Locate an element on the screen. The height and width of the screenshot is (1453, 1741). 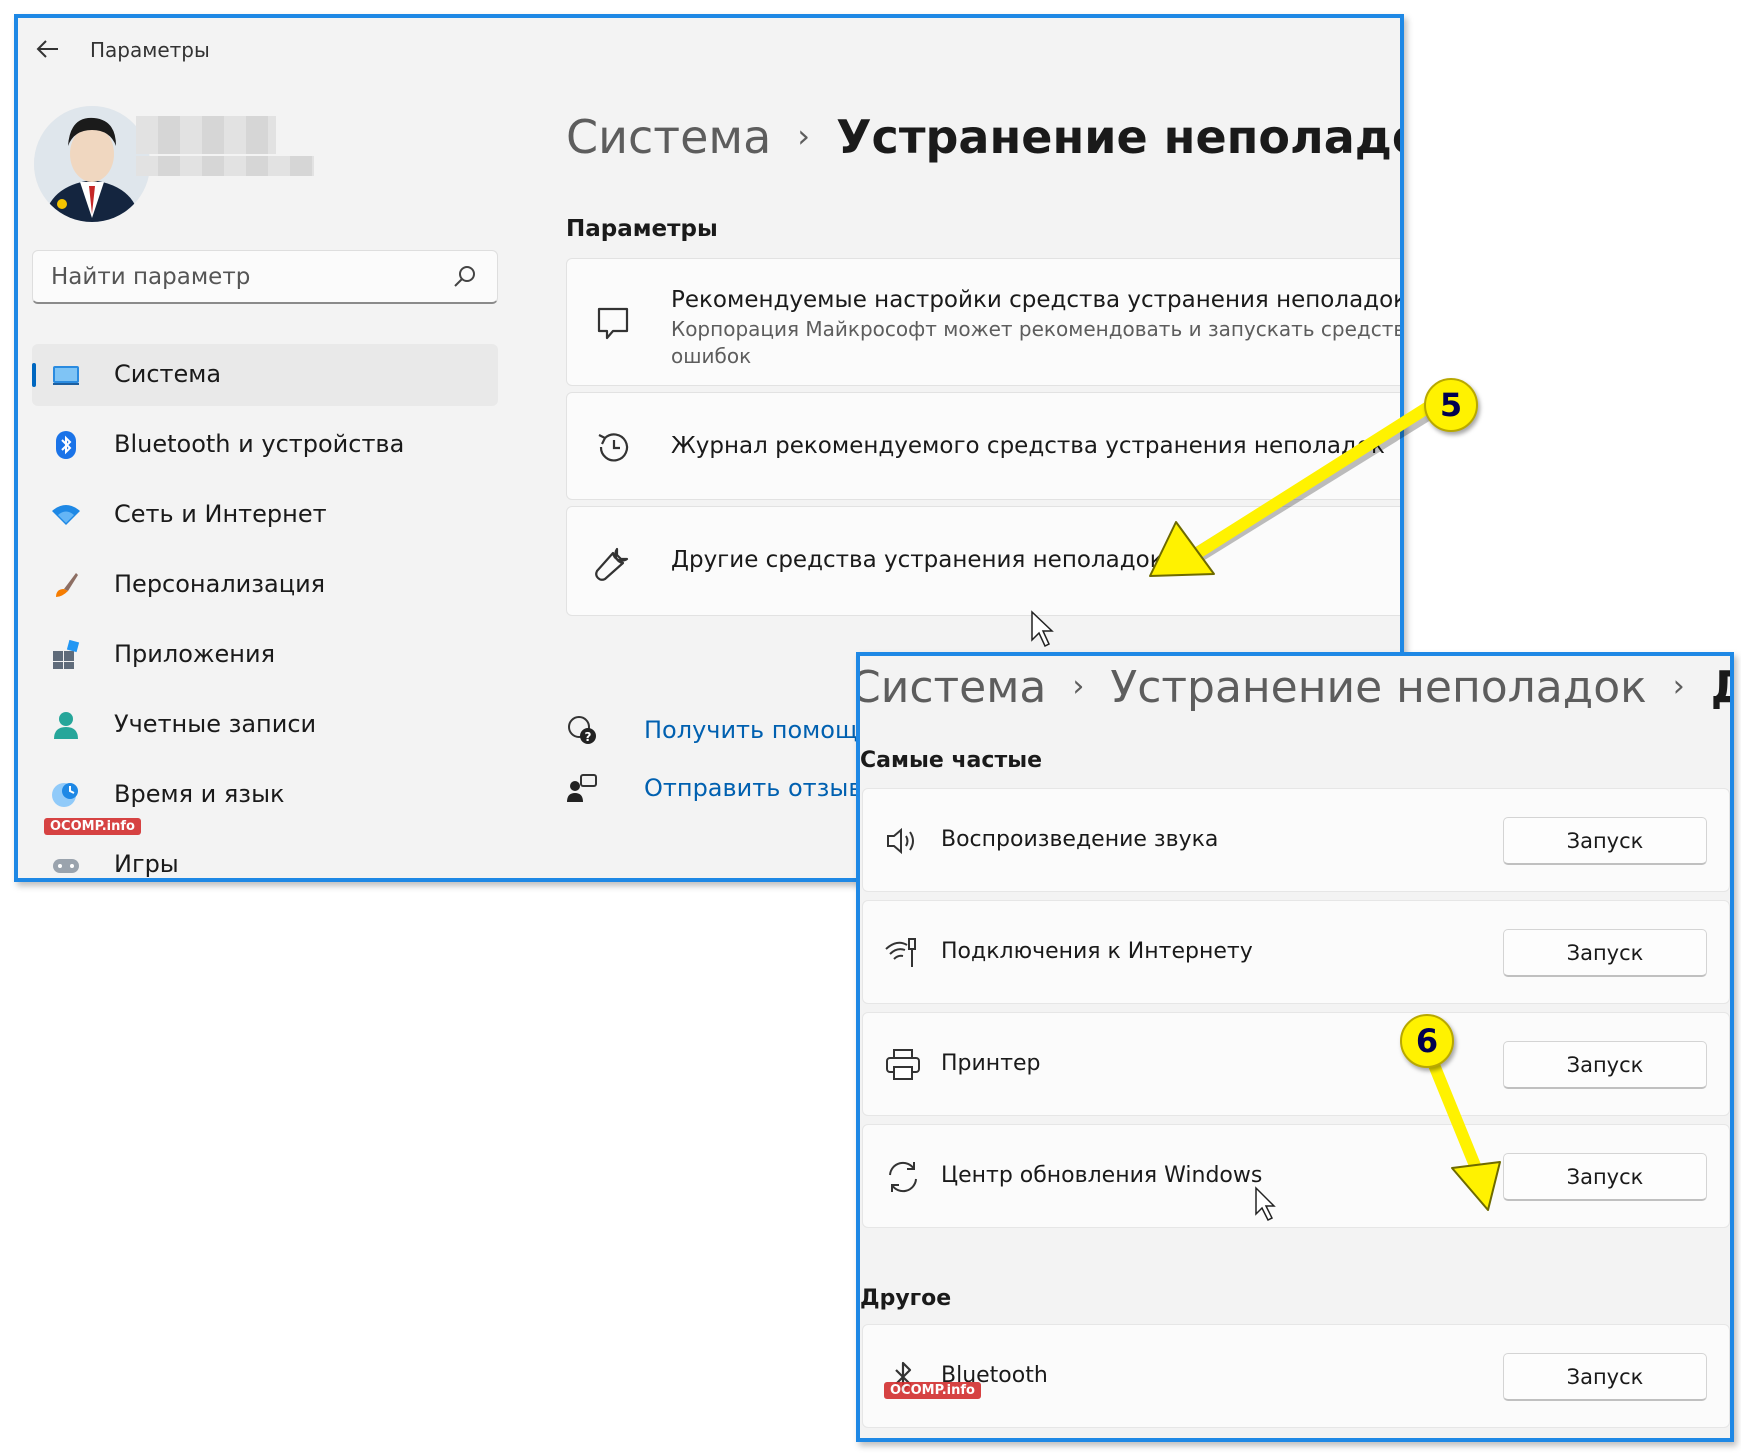
sidebar-item-network: Сеть и Интернет is located at coordinates (265, 515).